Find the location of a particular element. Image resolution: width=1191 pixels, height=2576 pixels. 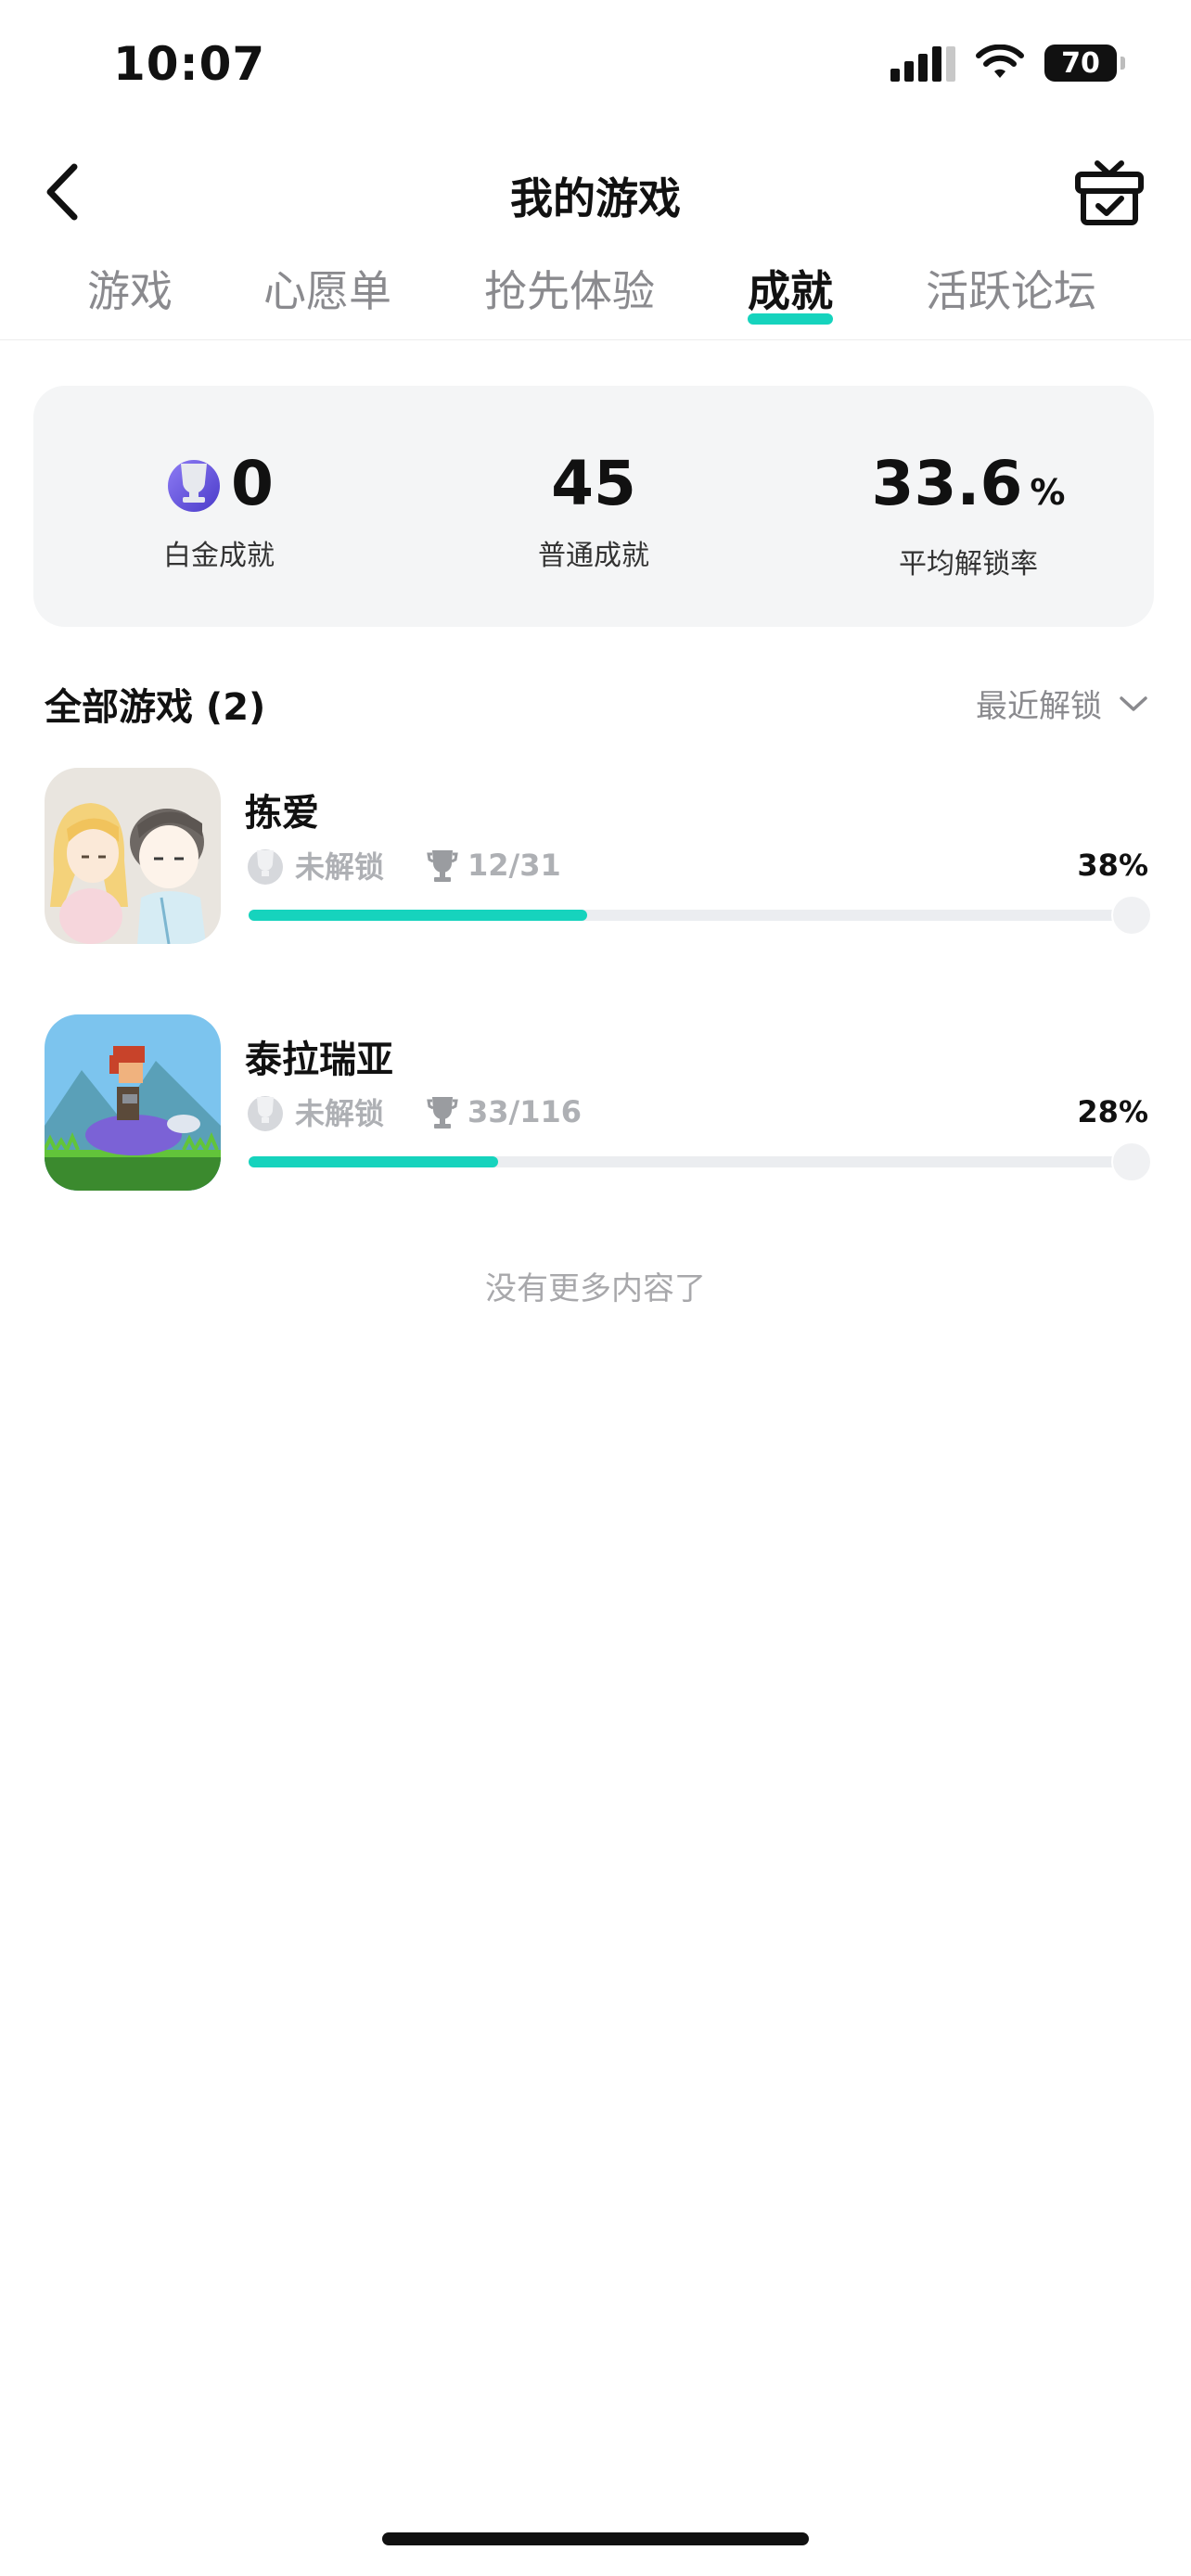

game-row: 拣爱 未解锁 12/31 38% is located at coordinates (598, 857).